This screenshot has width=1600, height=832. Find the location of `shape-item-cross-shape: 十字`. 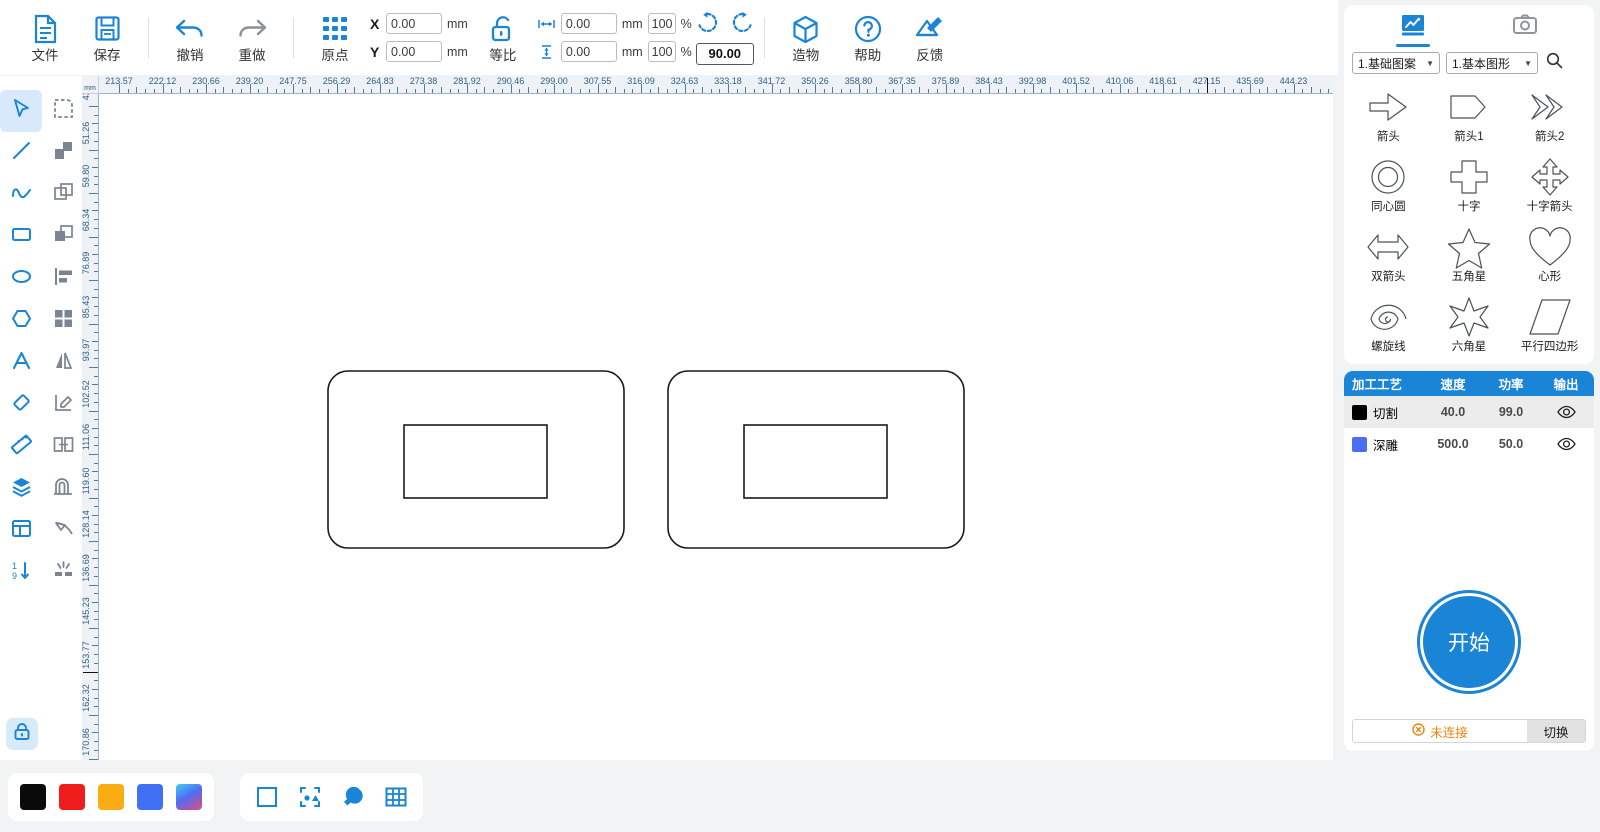

shape-item-cross-shape: 十字 is located at coordinates (1469, 189).